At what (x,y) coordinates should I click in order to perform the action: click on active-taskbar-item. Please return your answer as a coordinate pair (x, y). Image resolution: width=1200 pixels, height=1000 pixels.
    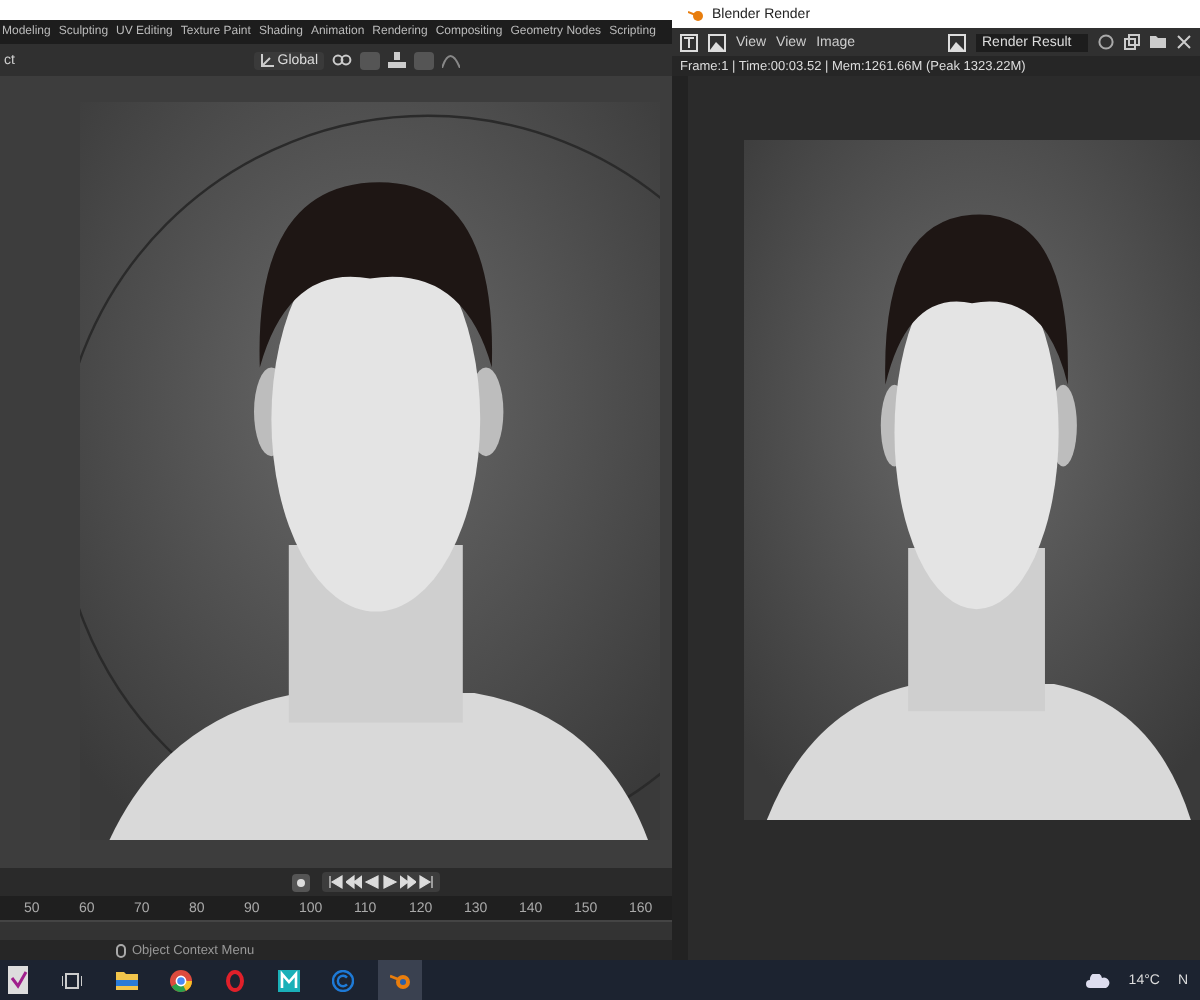
    Looking at the image, I should click on (400, 980).